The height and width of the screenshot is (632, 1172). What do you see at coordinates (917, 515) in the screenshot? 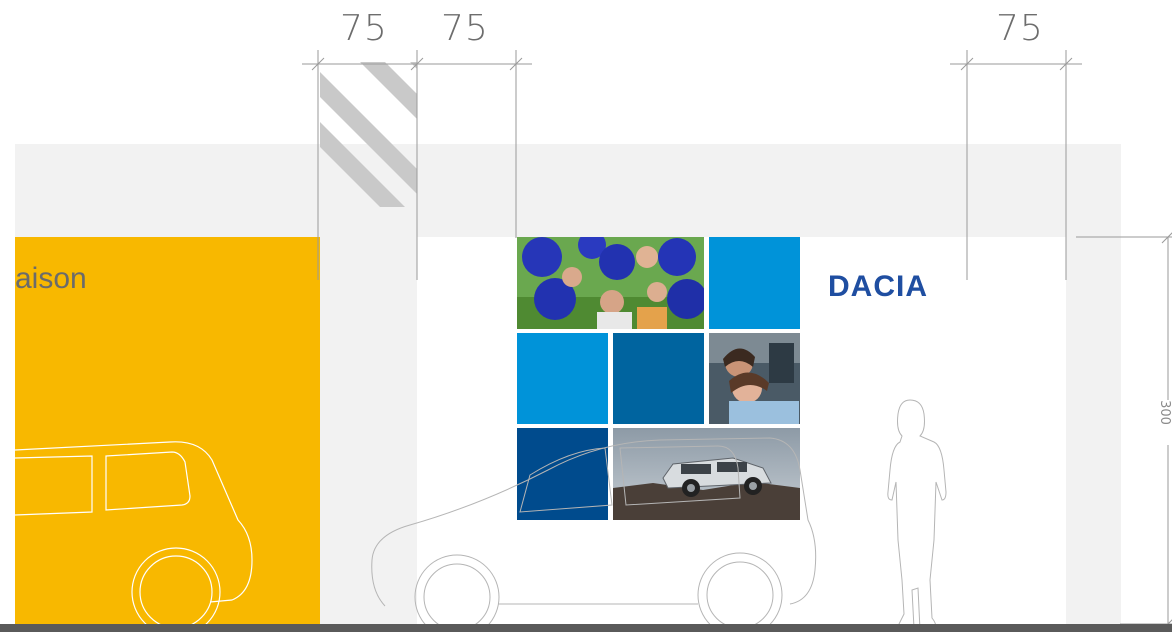
I see `person-silhouette-icon` at bounding box center [917, 515].